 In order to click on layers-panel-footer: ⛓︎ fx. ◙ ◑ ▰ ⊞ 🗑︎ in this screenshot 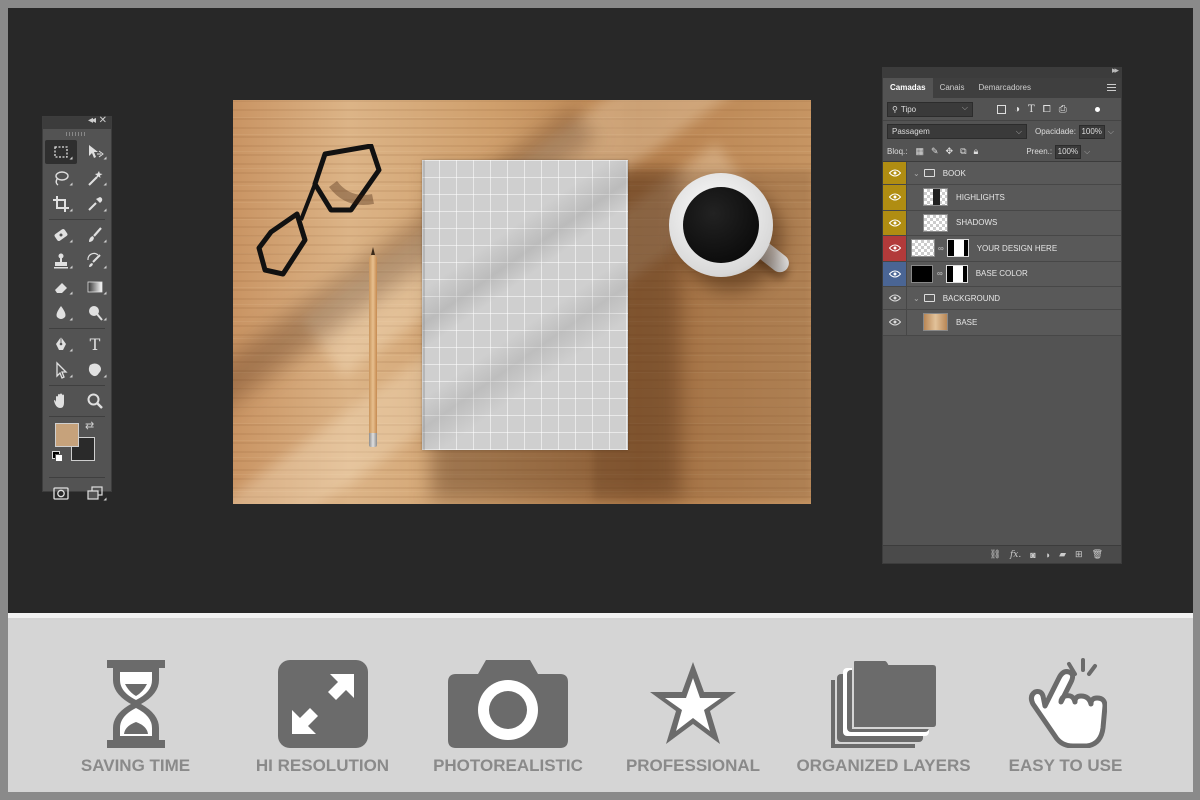, I will do `click(1002, 554)`.